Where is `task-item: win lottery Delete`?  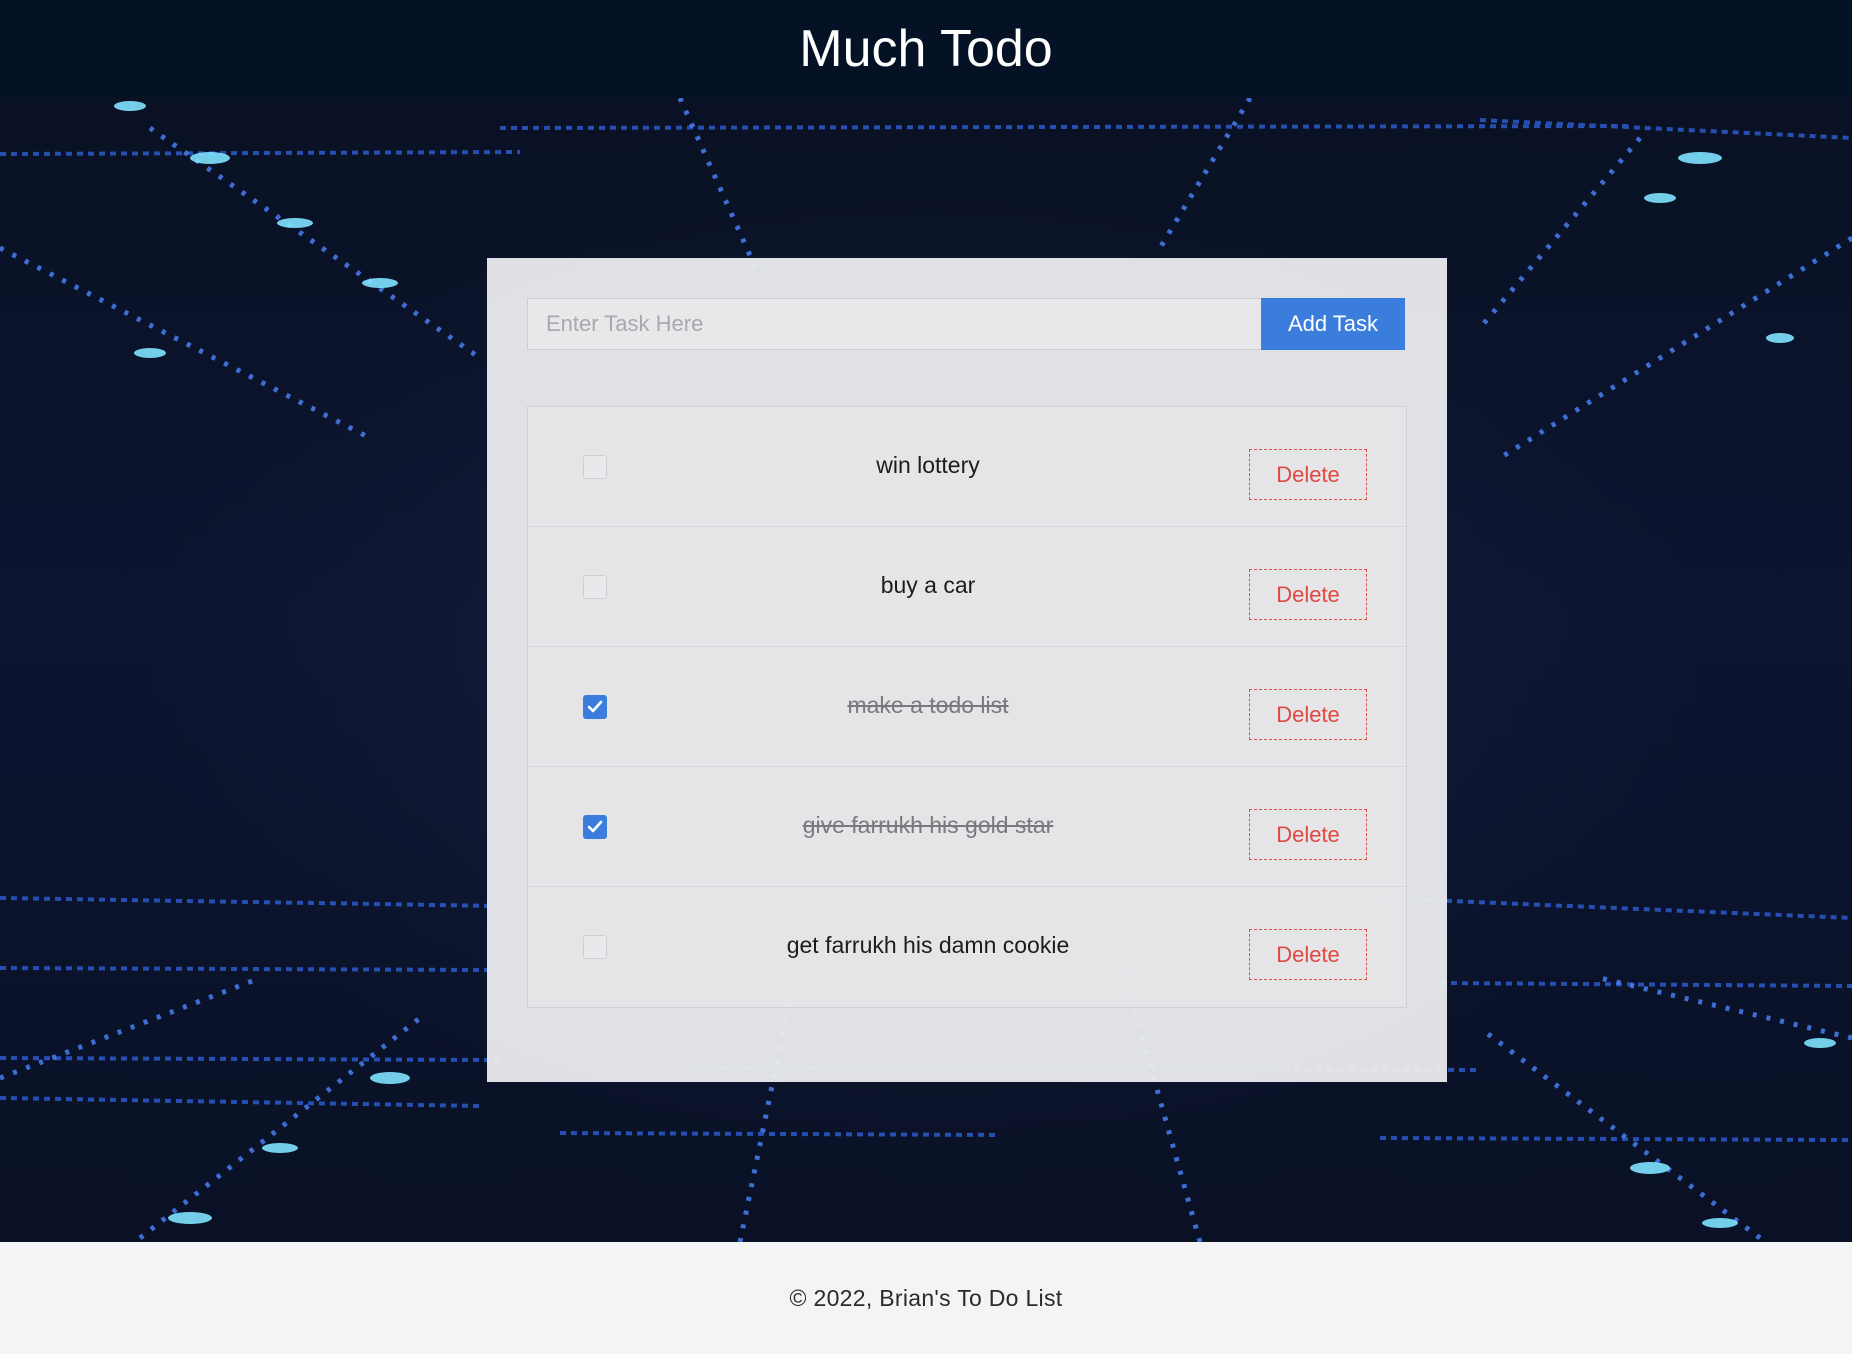
task-item: win lottery Delete is located at coordinates (967, 467).